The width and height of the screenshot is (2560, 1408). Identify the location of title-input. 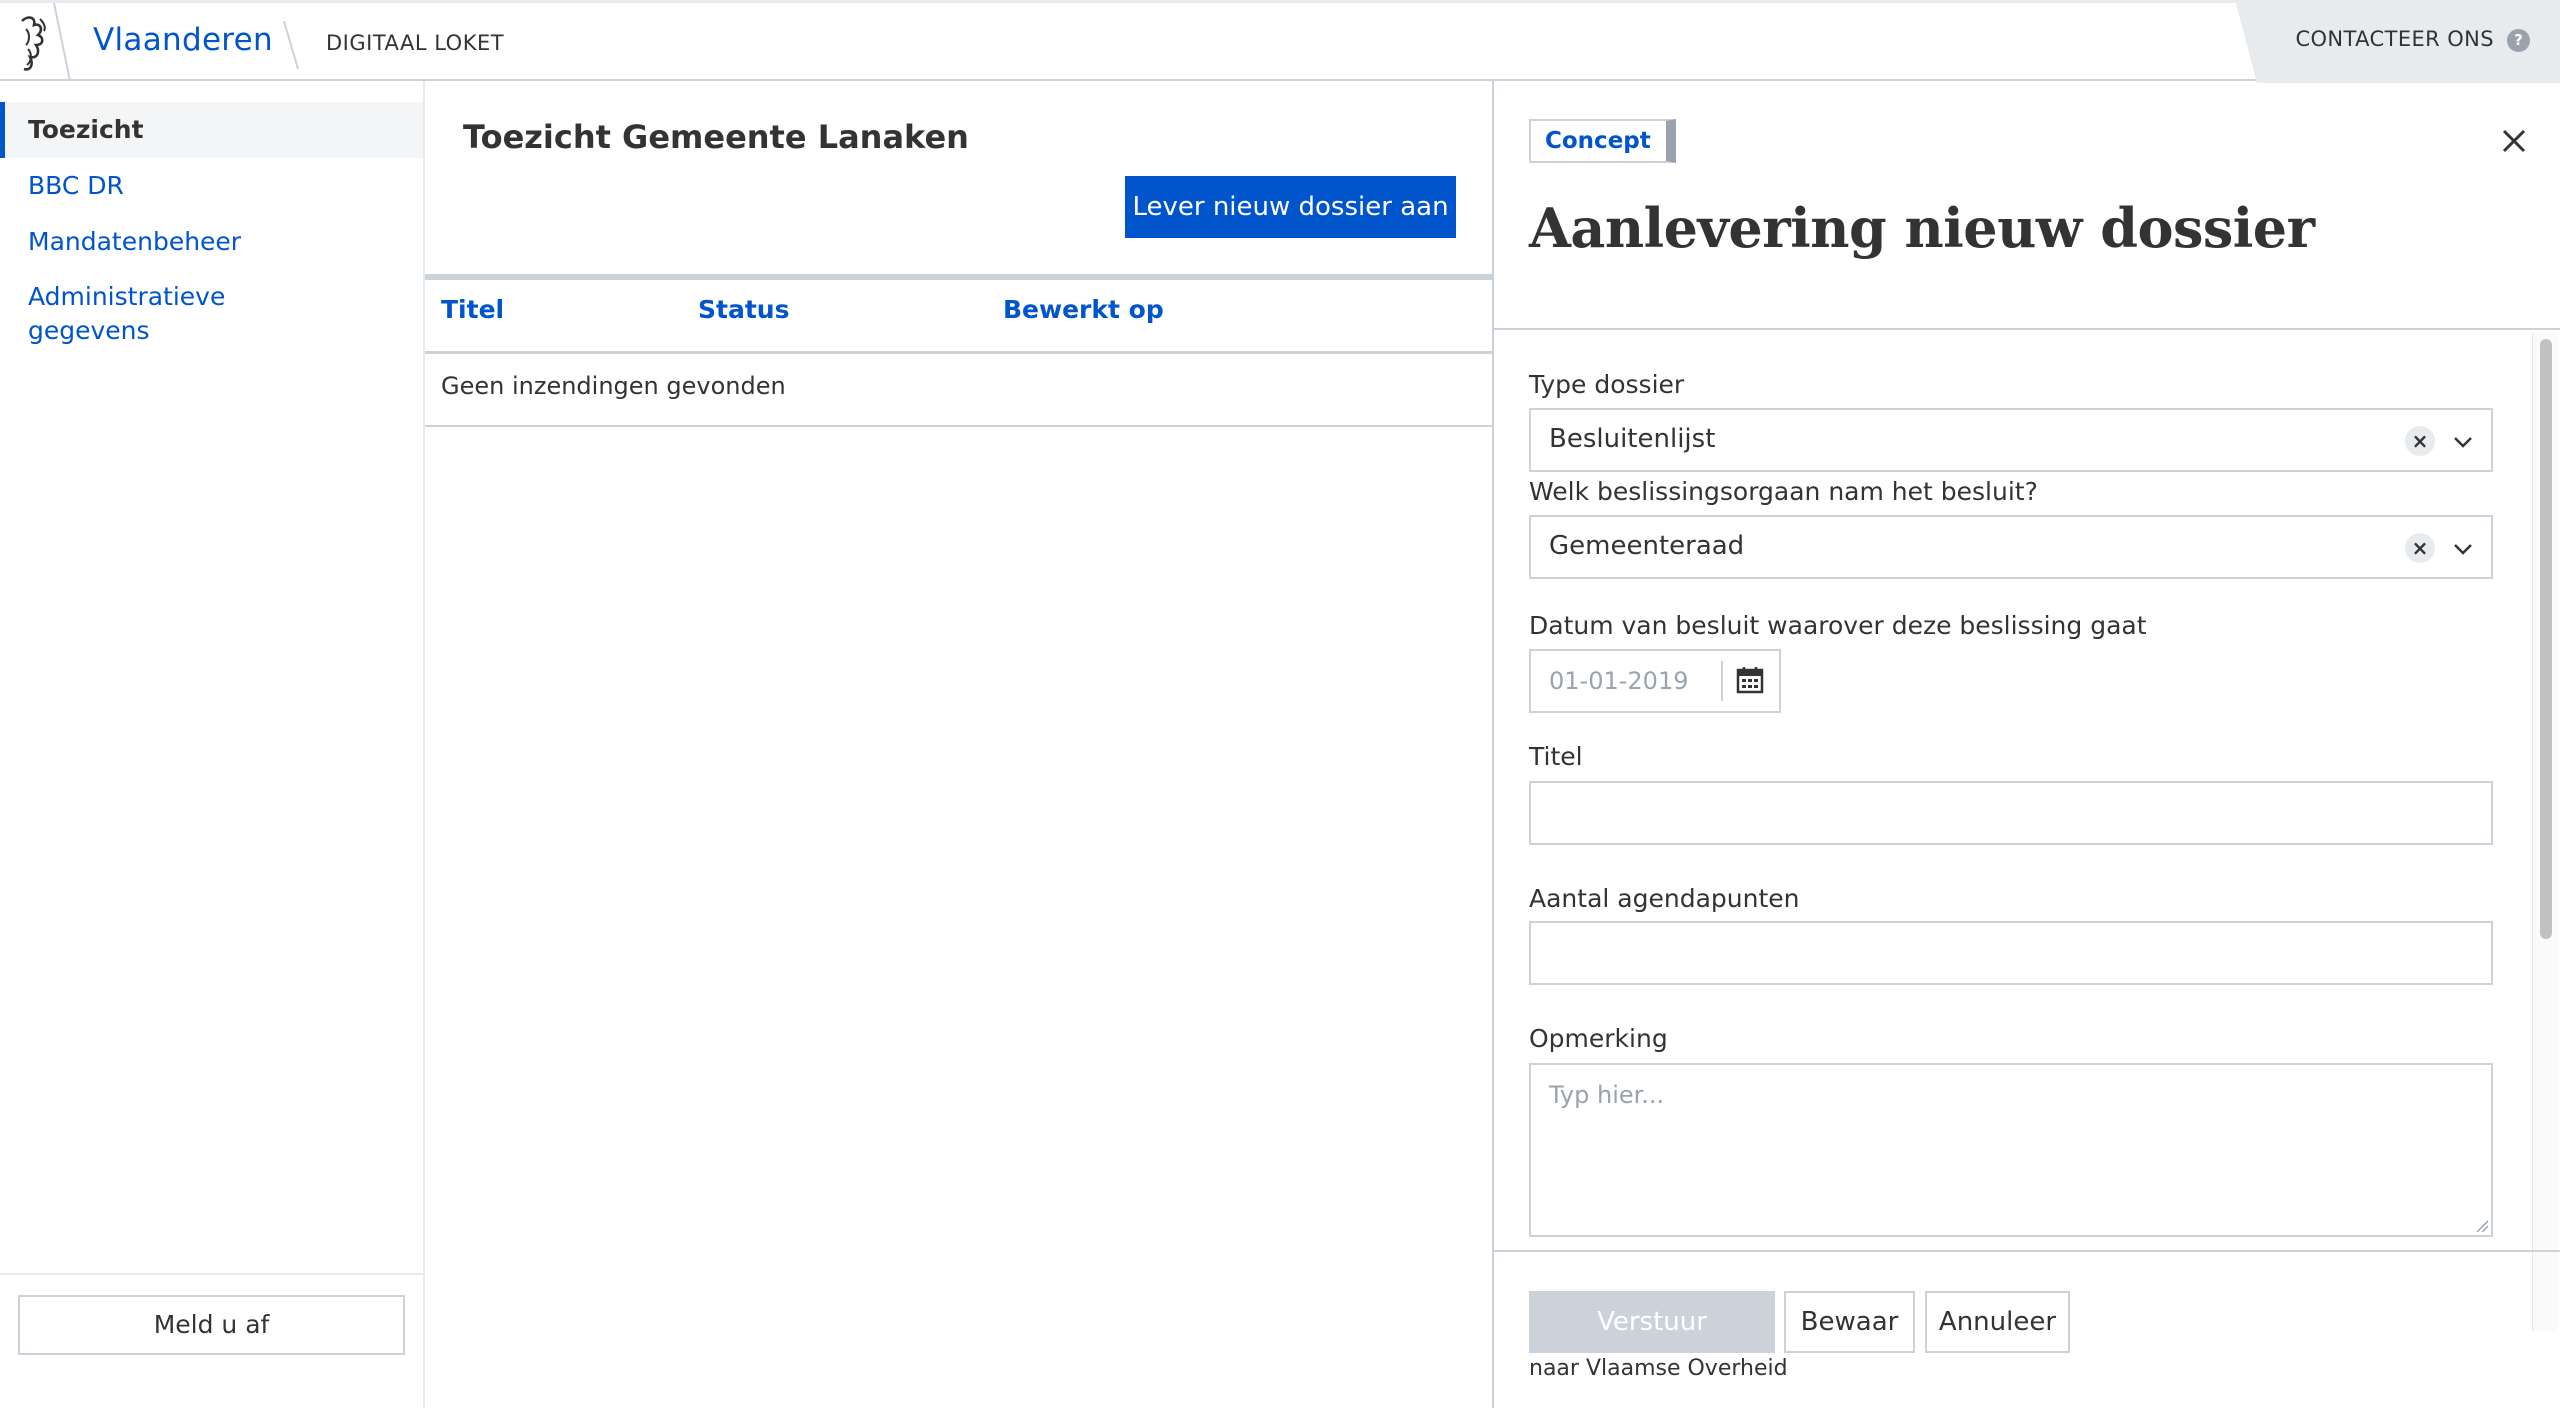
(2011, 813).